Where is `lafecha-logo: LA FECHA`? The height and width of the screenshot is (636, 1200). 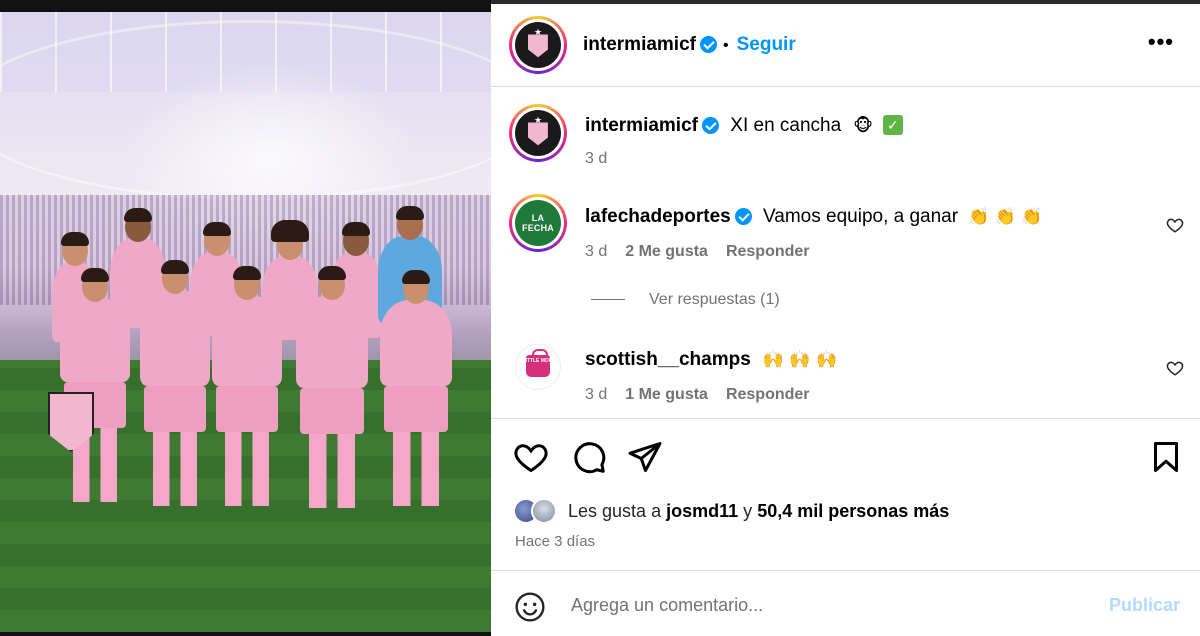 lafecha-logo: LA FECHA is located at coordinates (538, 223).